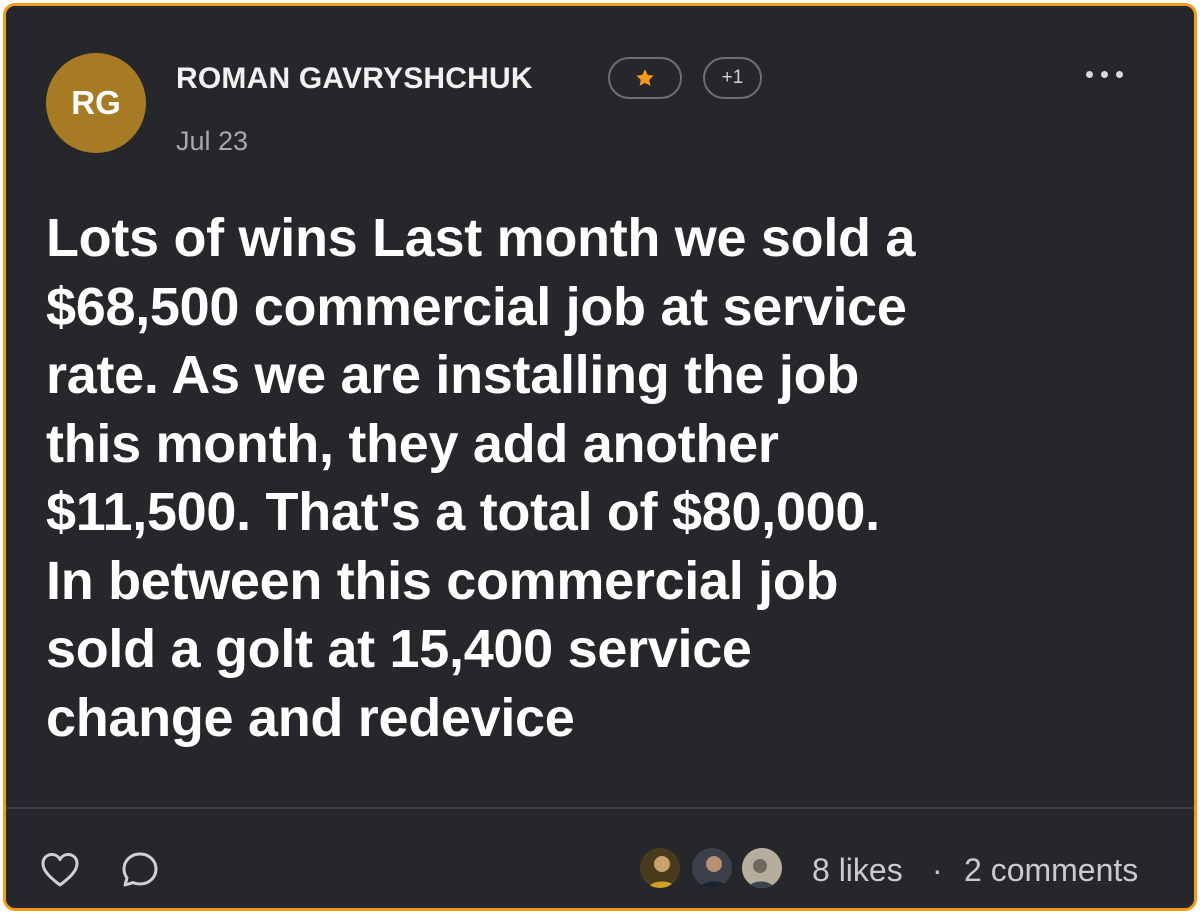  I want to click on plus-badge-label: +1, so click(732, 77).